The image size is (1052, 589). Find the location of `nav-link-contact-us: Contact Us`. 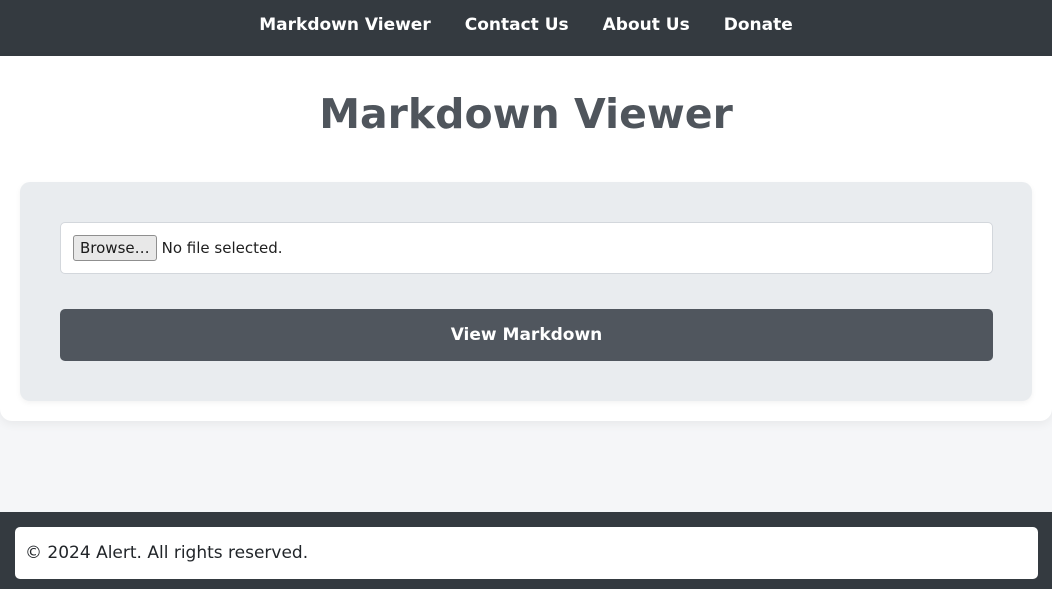

nav-link-contact-us: Contact Us is located at coordinates (517, 25).